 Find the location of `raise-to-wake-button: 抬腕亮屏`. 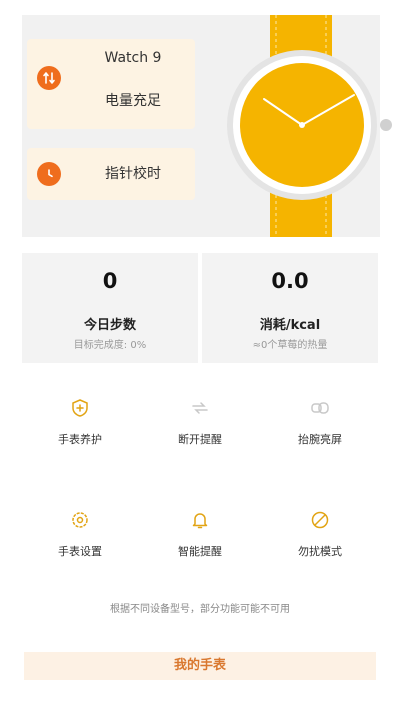

raise-to-wake-button: 抬腕亮屏 is located at coordinates (320, 433).